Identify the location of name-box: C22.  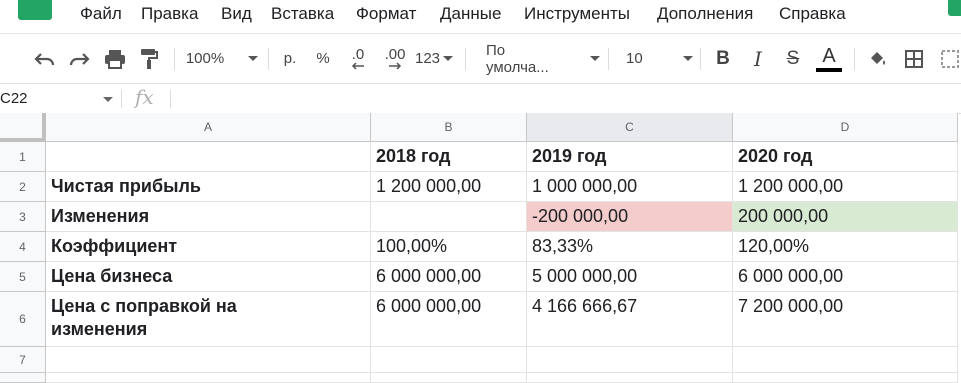
(58, 98).